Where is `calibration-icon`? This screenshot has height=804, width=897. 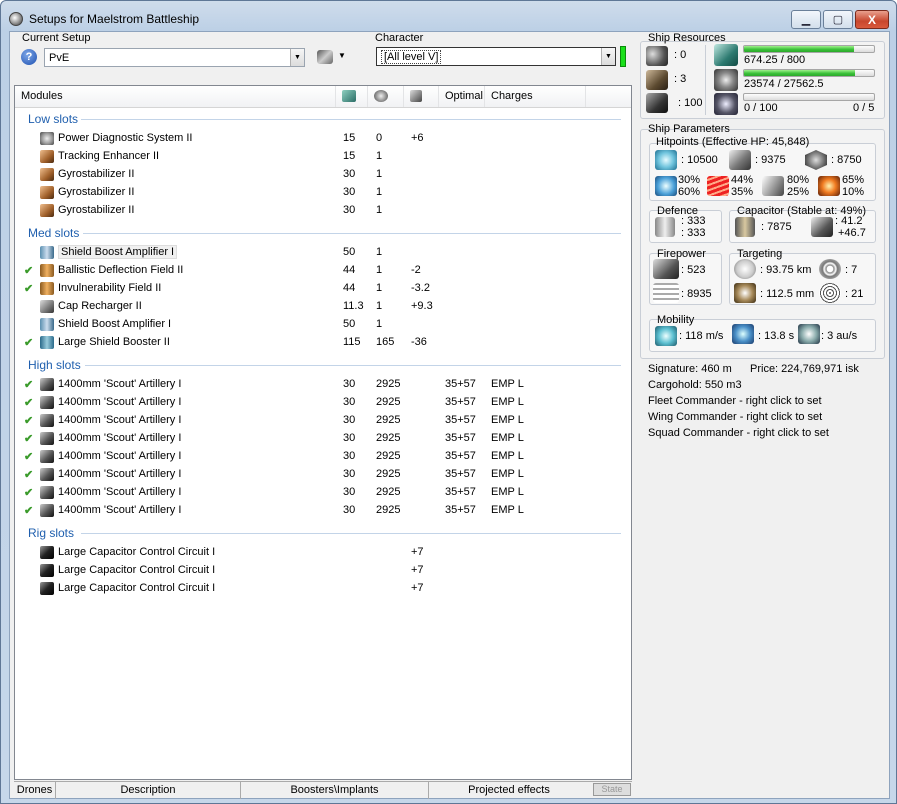 calibration-icon is located at coordinates (657, 103).